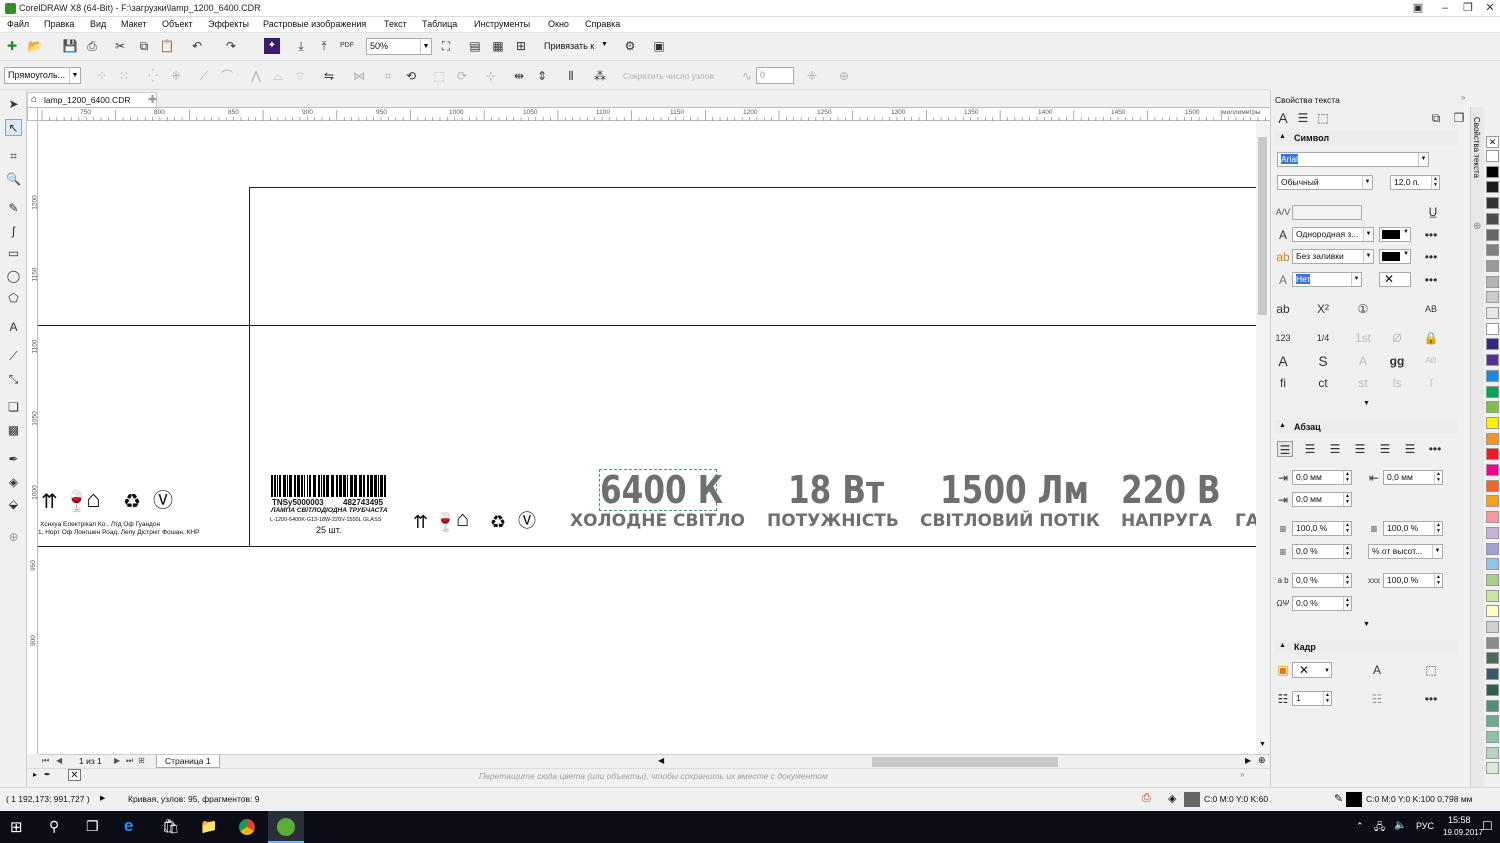  What do you see at coordinates (59, 24) in the screenshot?
I see `menu-edit: Правка` at bounding box center [59, 24].